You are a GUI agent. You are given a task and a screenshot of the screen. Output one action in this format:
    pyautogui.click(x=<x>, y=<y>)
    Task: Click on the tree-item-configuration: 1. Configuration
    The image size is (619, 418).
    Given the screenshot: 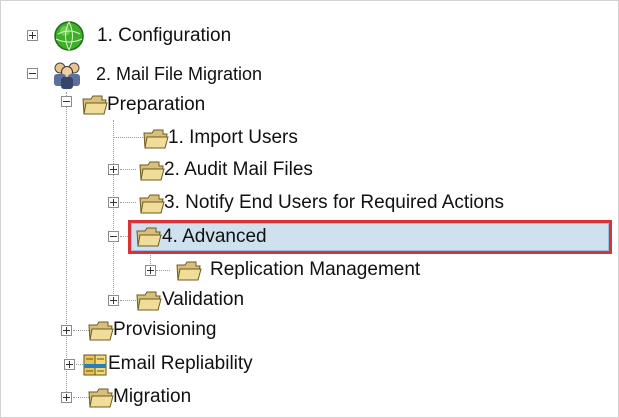 What is the action you would take?
    pyautogui.click(x=164, y=36)
    